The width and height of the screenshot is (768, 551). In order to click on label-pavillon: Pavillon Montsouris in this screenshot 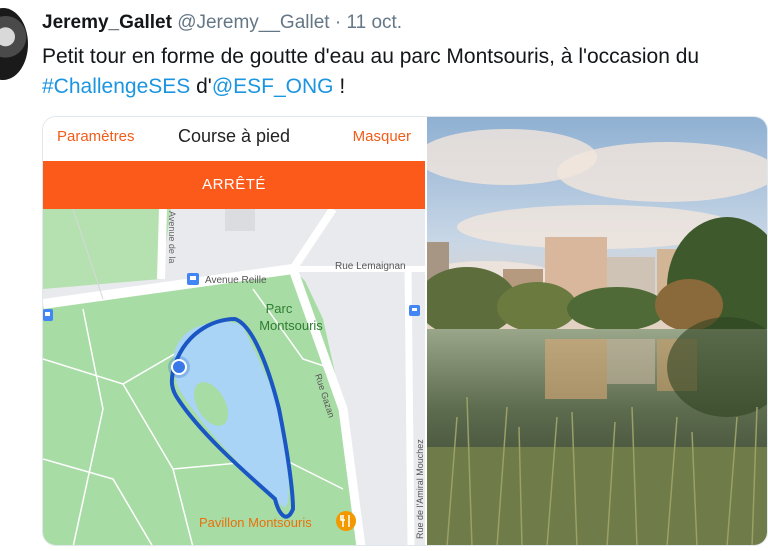, I will do `click(255, 522)`.